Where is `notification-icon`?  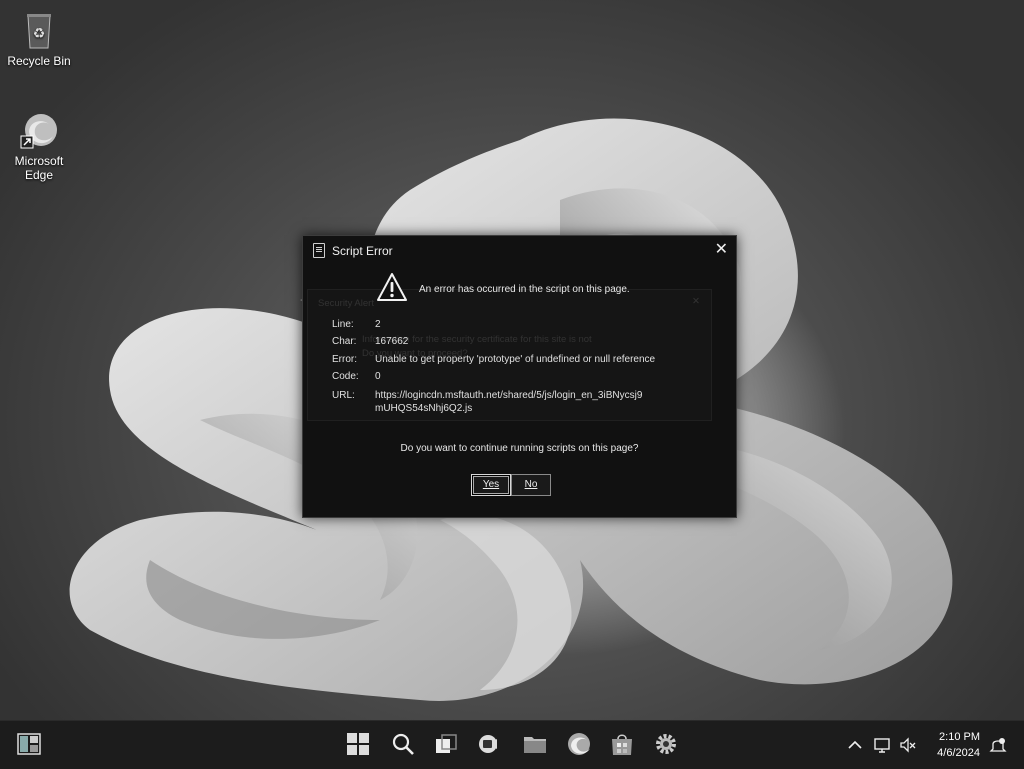
notification-icon is located at coordinates (998, 745).